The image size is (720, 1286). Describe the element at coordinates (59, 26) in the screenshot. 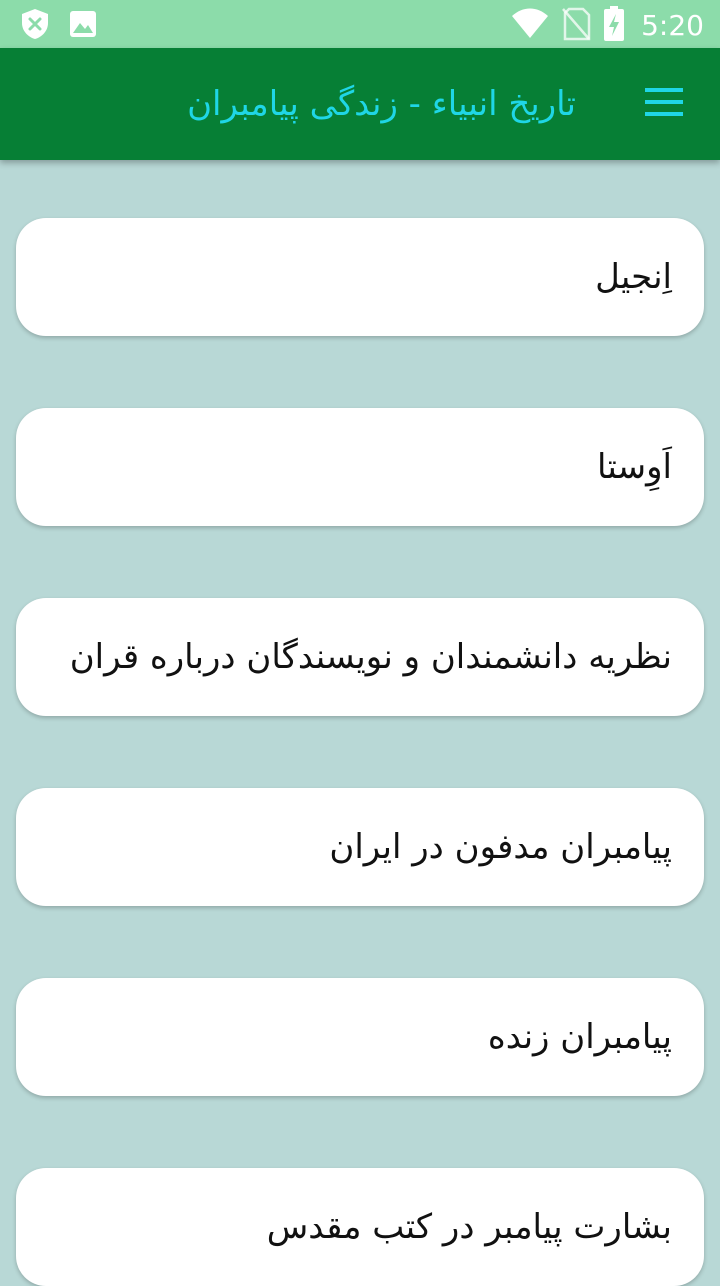

I see `status-left-icons` at that location.